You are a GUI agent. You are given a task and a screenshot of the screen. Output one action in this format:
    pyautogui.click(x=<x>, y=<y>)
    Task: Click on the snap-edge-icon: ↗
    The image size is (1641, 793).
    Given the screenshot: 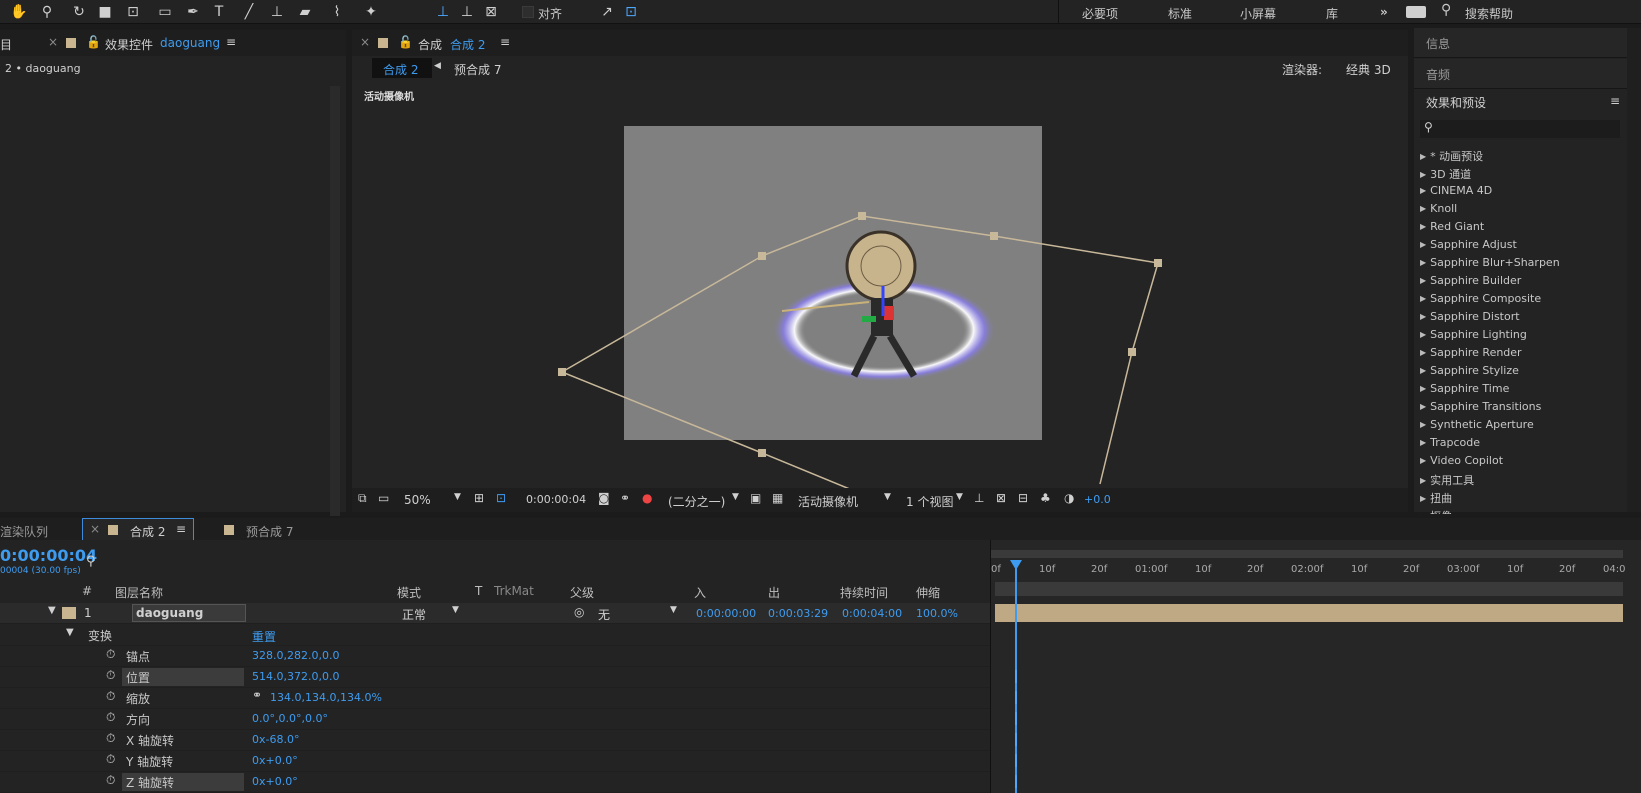 What is the action you would take?
    pyautogui.click(x=607, y=12)
    